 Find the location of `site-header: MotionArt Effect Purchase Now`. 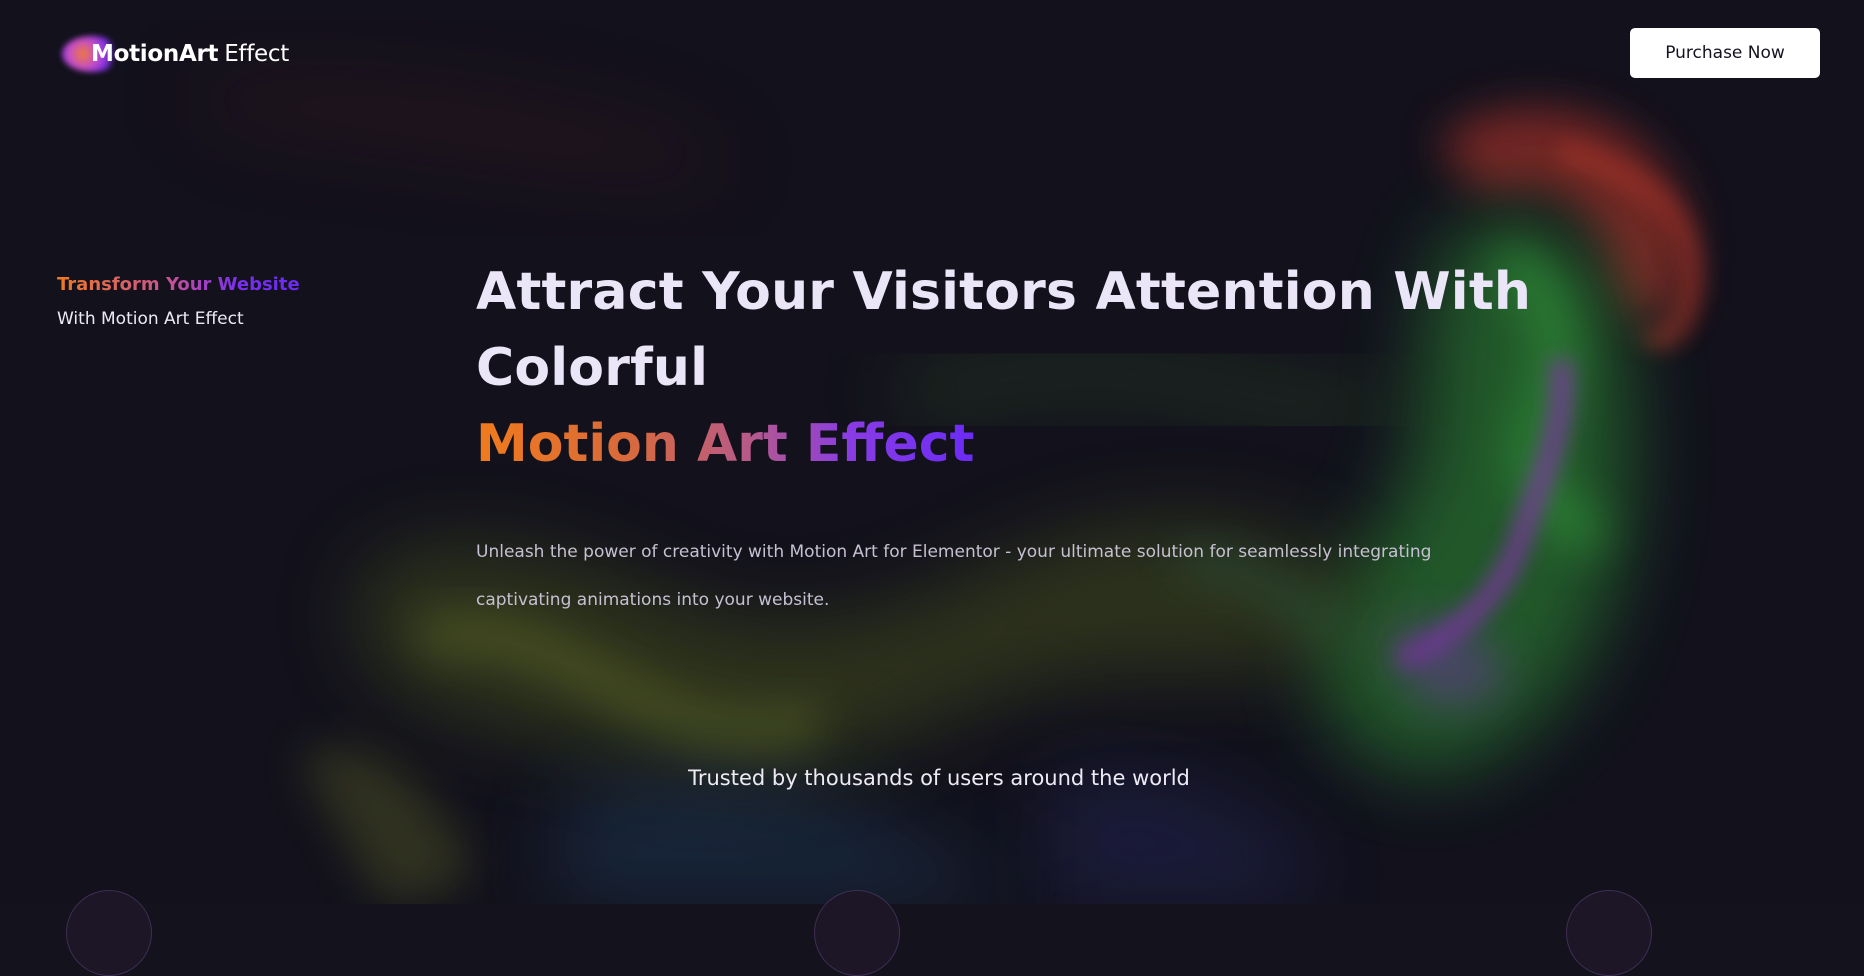

site-header: MotionArt Effect Purchase Now is located at coordinates (932, 53).